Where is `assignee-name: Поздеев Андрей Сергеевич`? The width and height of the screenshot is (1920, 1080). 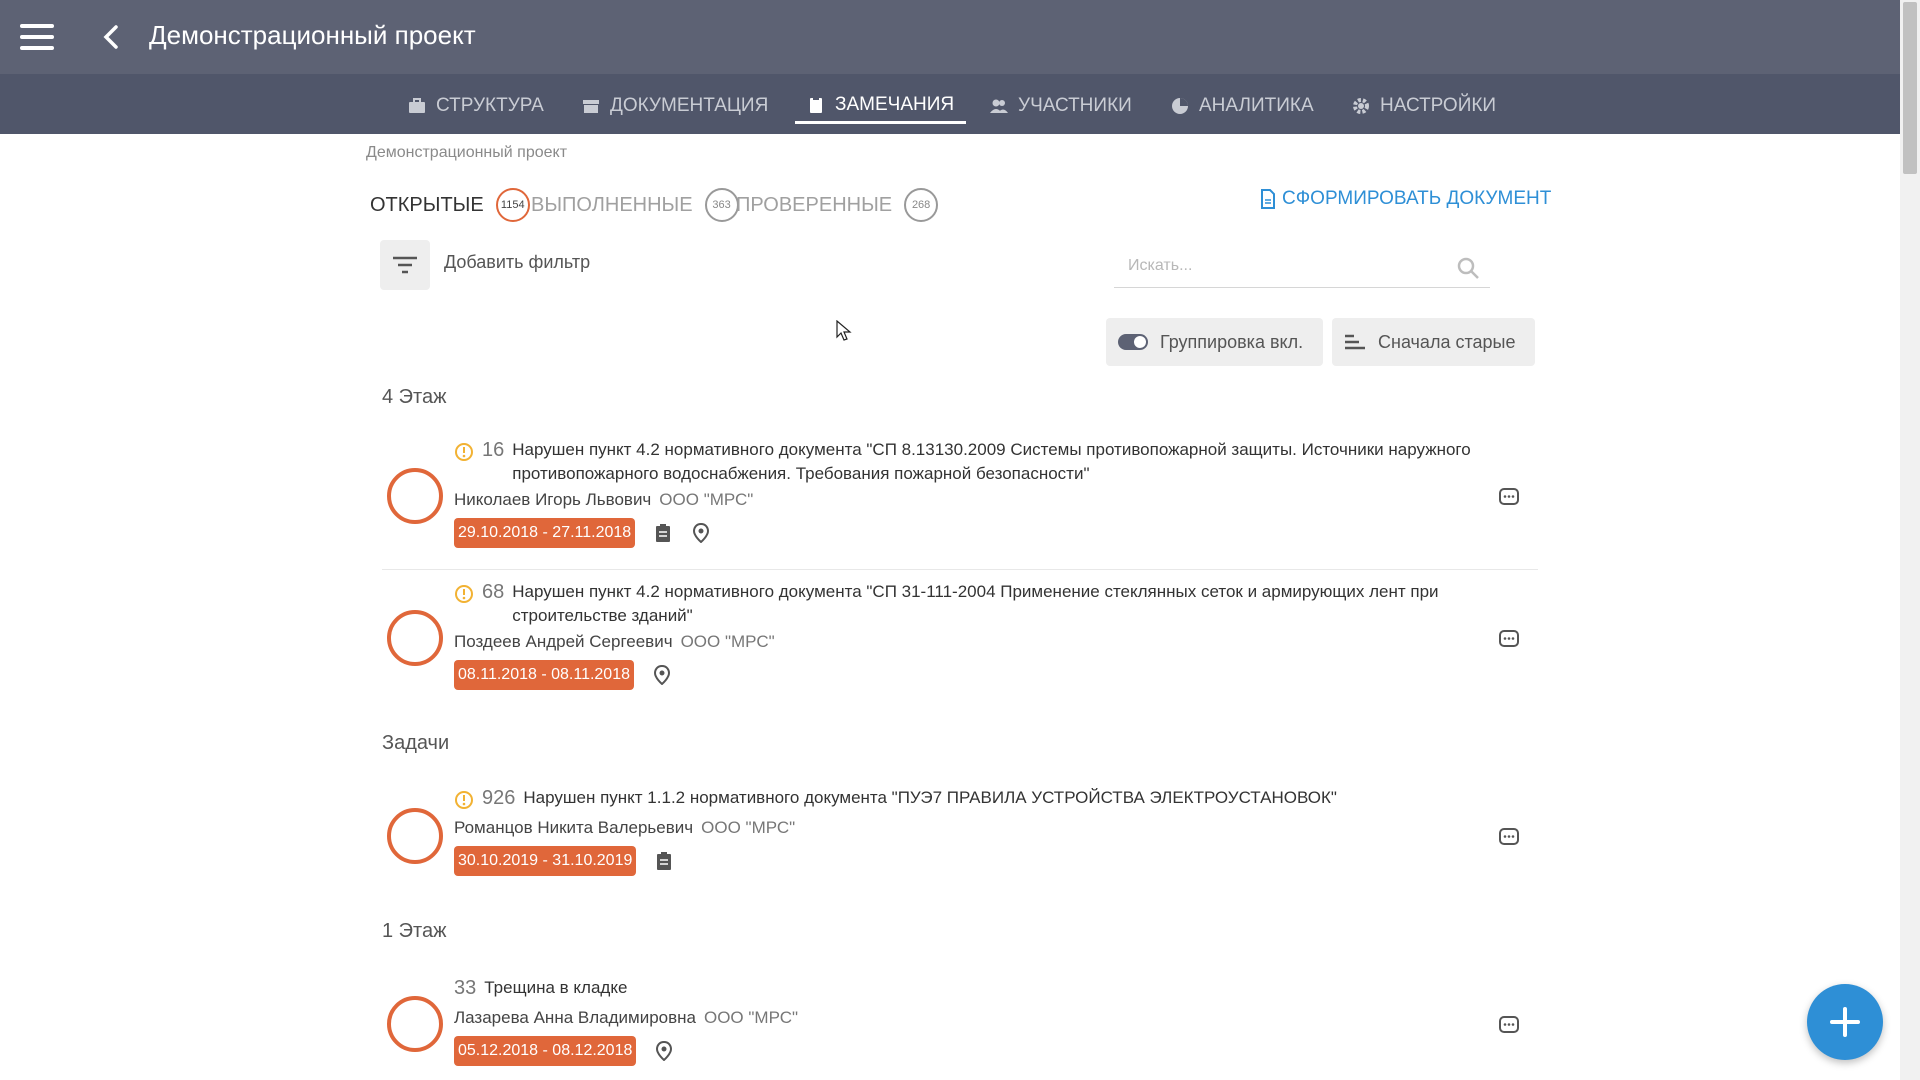 assignee-name: Поздеев Андрей Сергеевич is located at coordinates (563, 641).